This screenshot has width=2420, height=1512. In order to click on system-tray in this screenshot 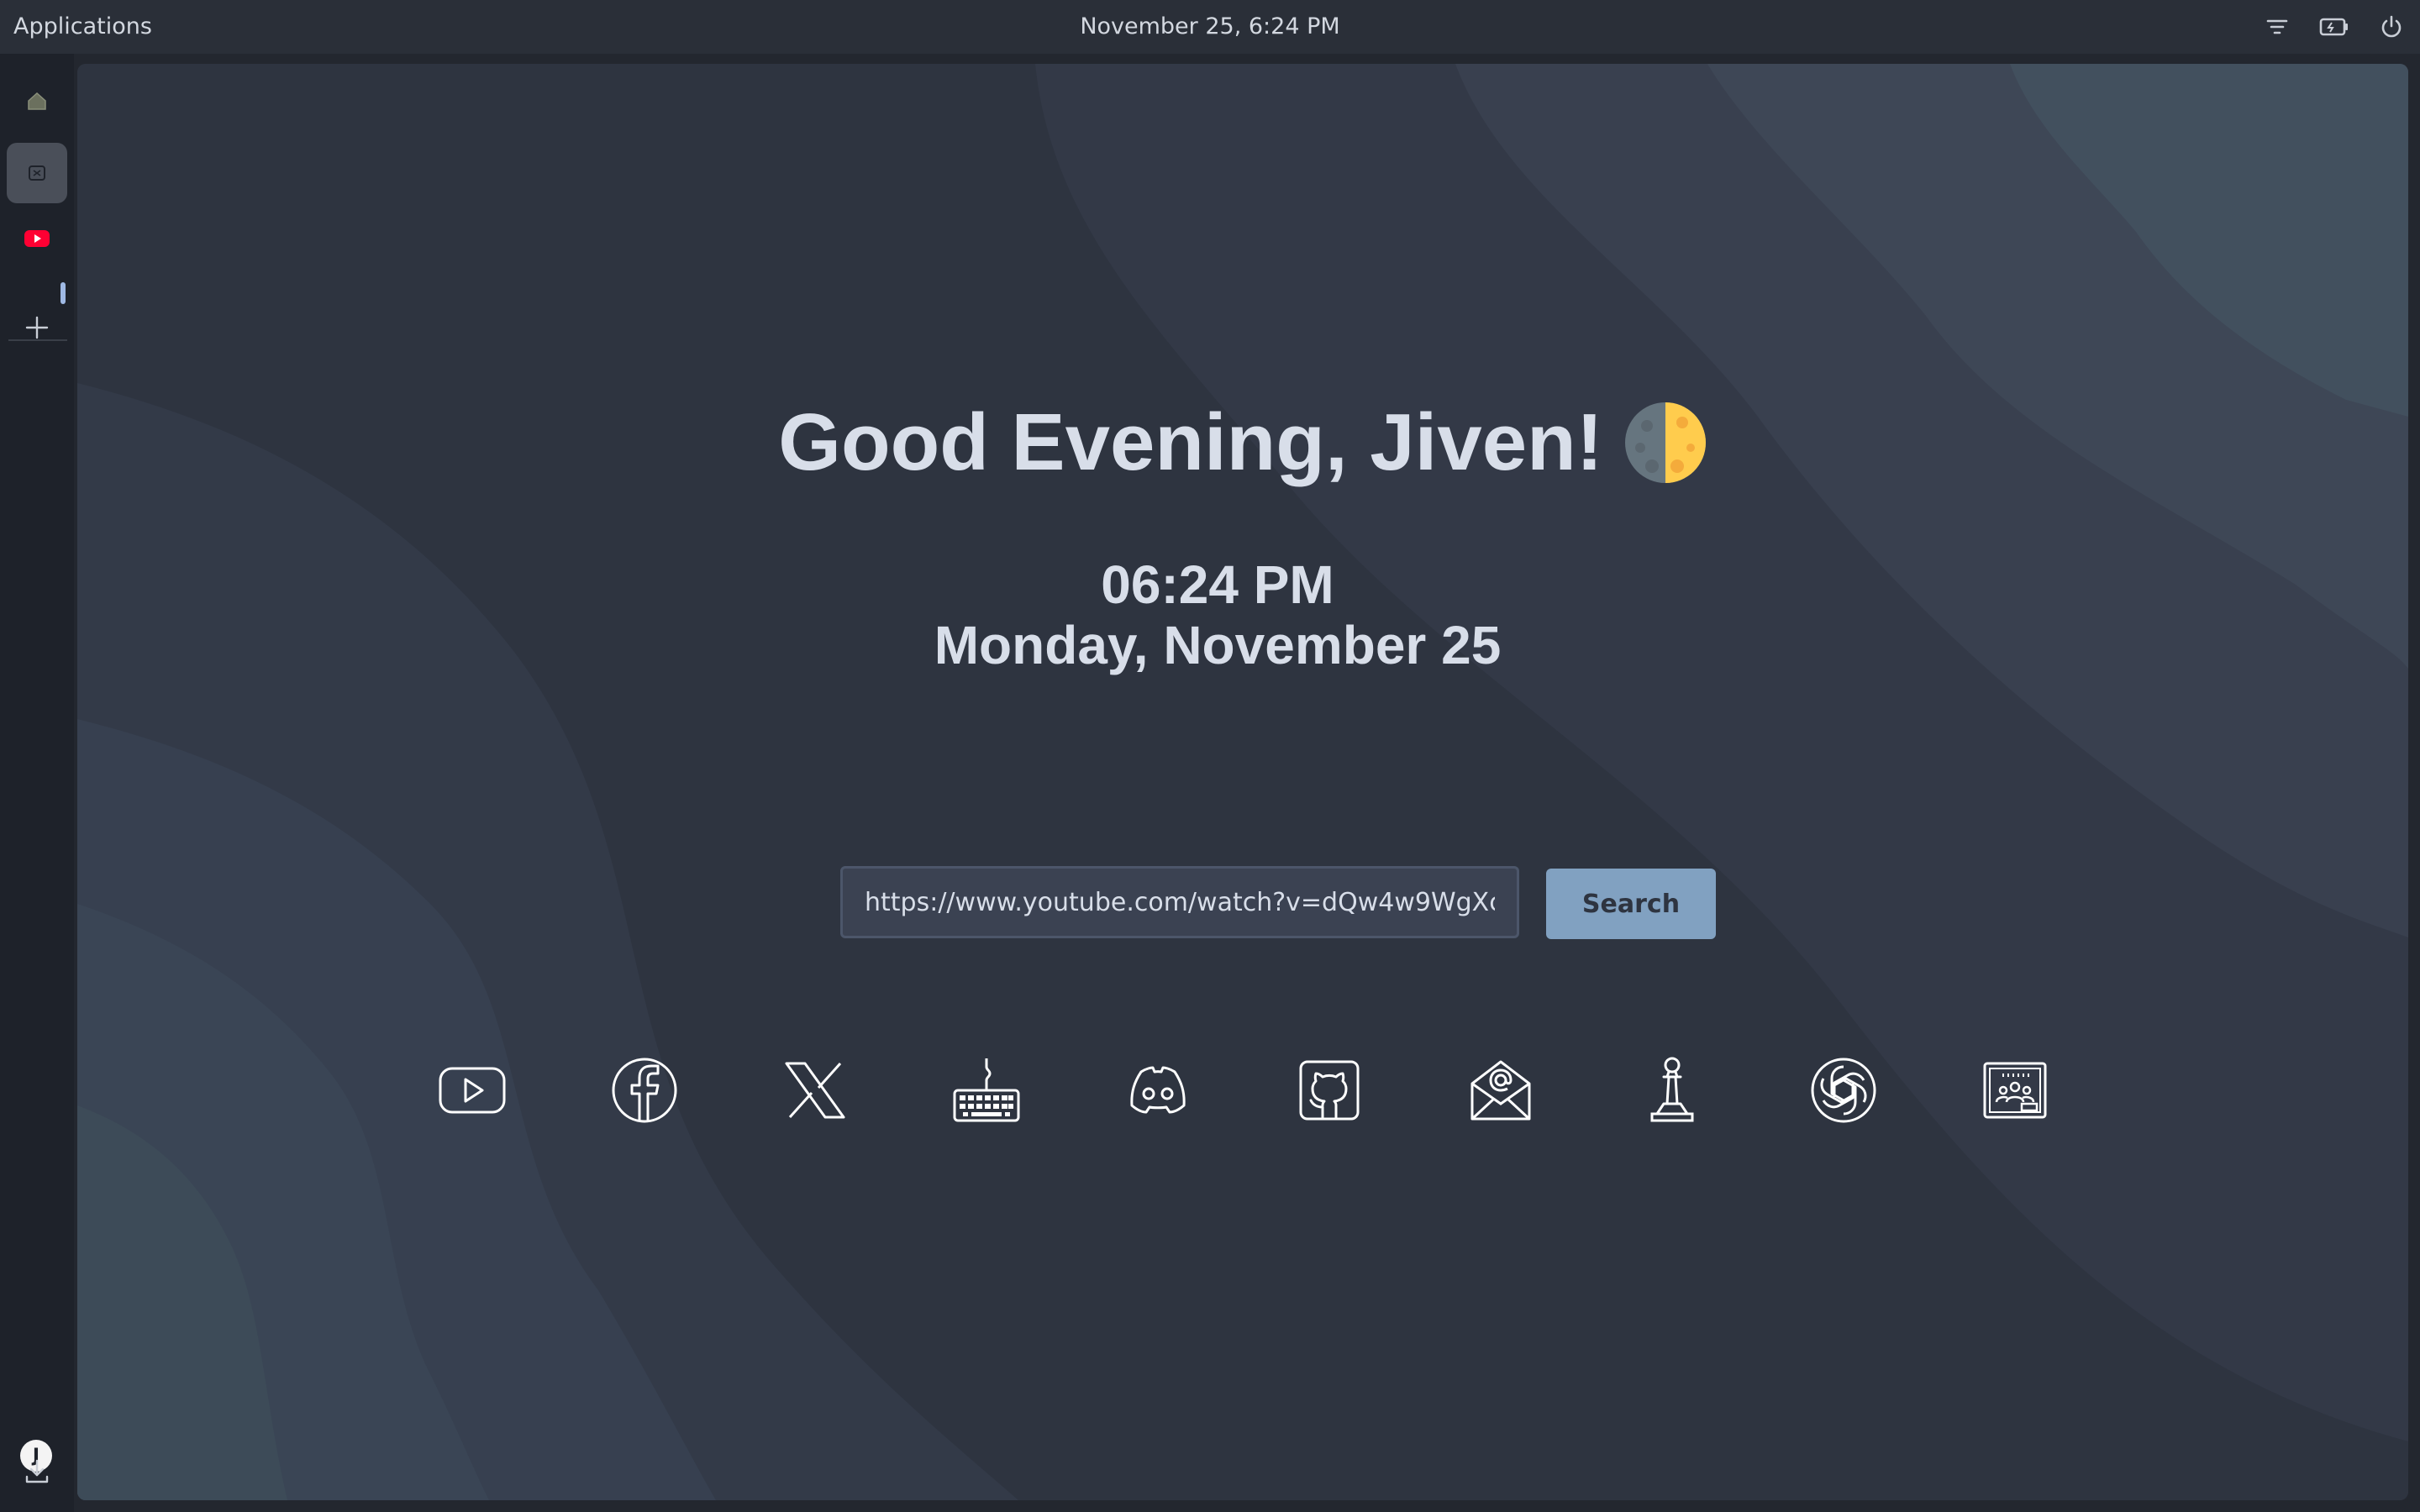, I will do `click(2334, 27)`.